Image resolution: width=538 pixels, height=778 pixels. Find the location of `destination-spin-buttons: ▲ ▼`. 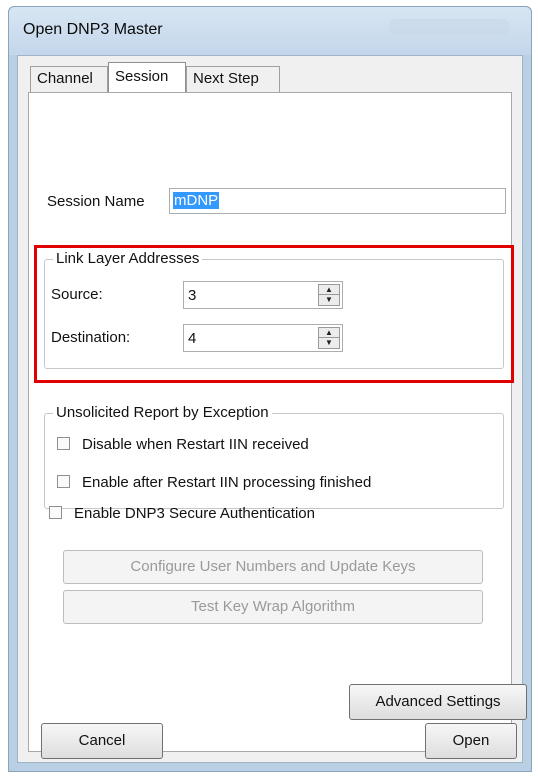

destination-spin-buttons: ▲ ▼ is located at coordinates (329, 338).